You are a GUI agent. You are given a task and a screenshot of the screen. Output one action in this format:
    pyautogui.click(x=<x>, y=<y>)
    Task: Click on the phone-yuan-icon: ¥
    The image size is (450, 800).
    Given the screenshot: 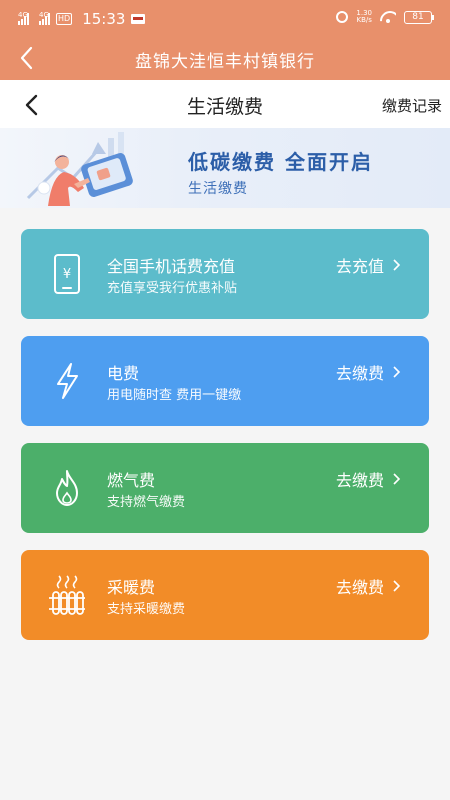 What is the action you would take?
    pyautogui.click(x=67, y=274)
    